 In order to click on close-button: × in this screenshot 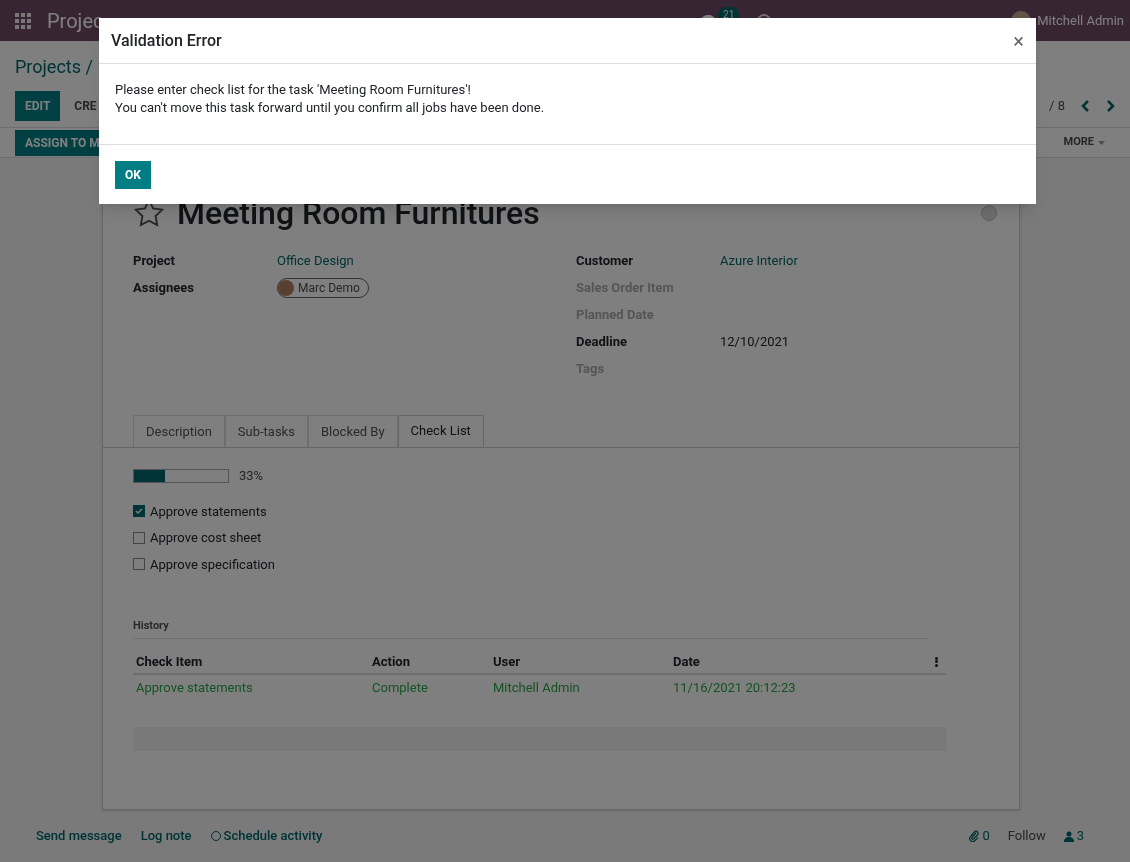, I will do `click(1018, 40)`.